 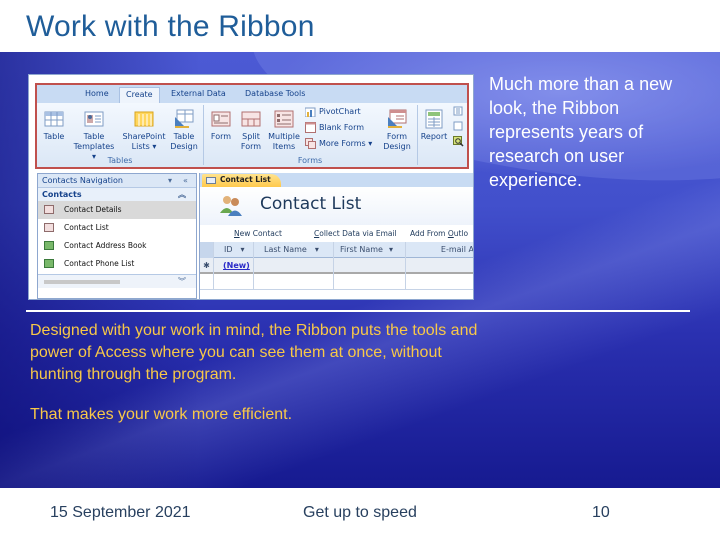 I want to click on column-header-first-name: First Name ▾, so click(x=370, y=250).